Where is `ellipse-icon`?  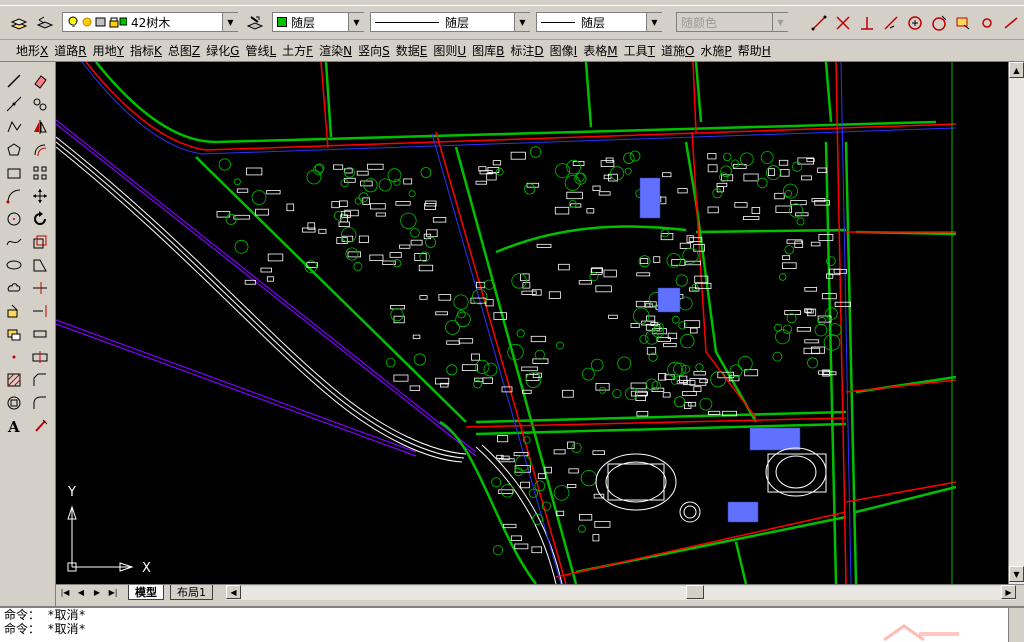
ellipse-icon is located at coordinates (14, 265).